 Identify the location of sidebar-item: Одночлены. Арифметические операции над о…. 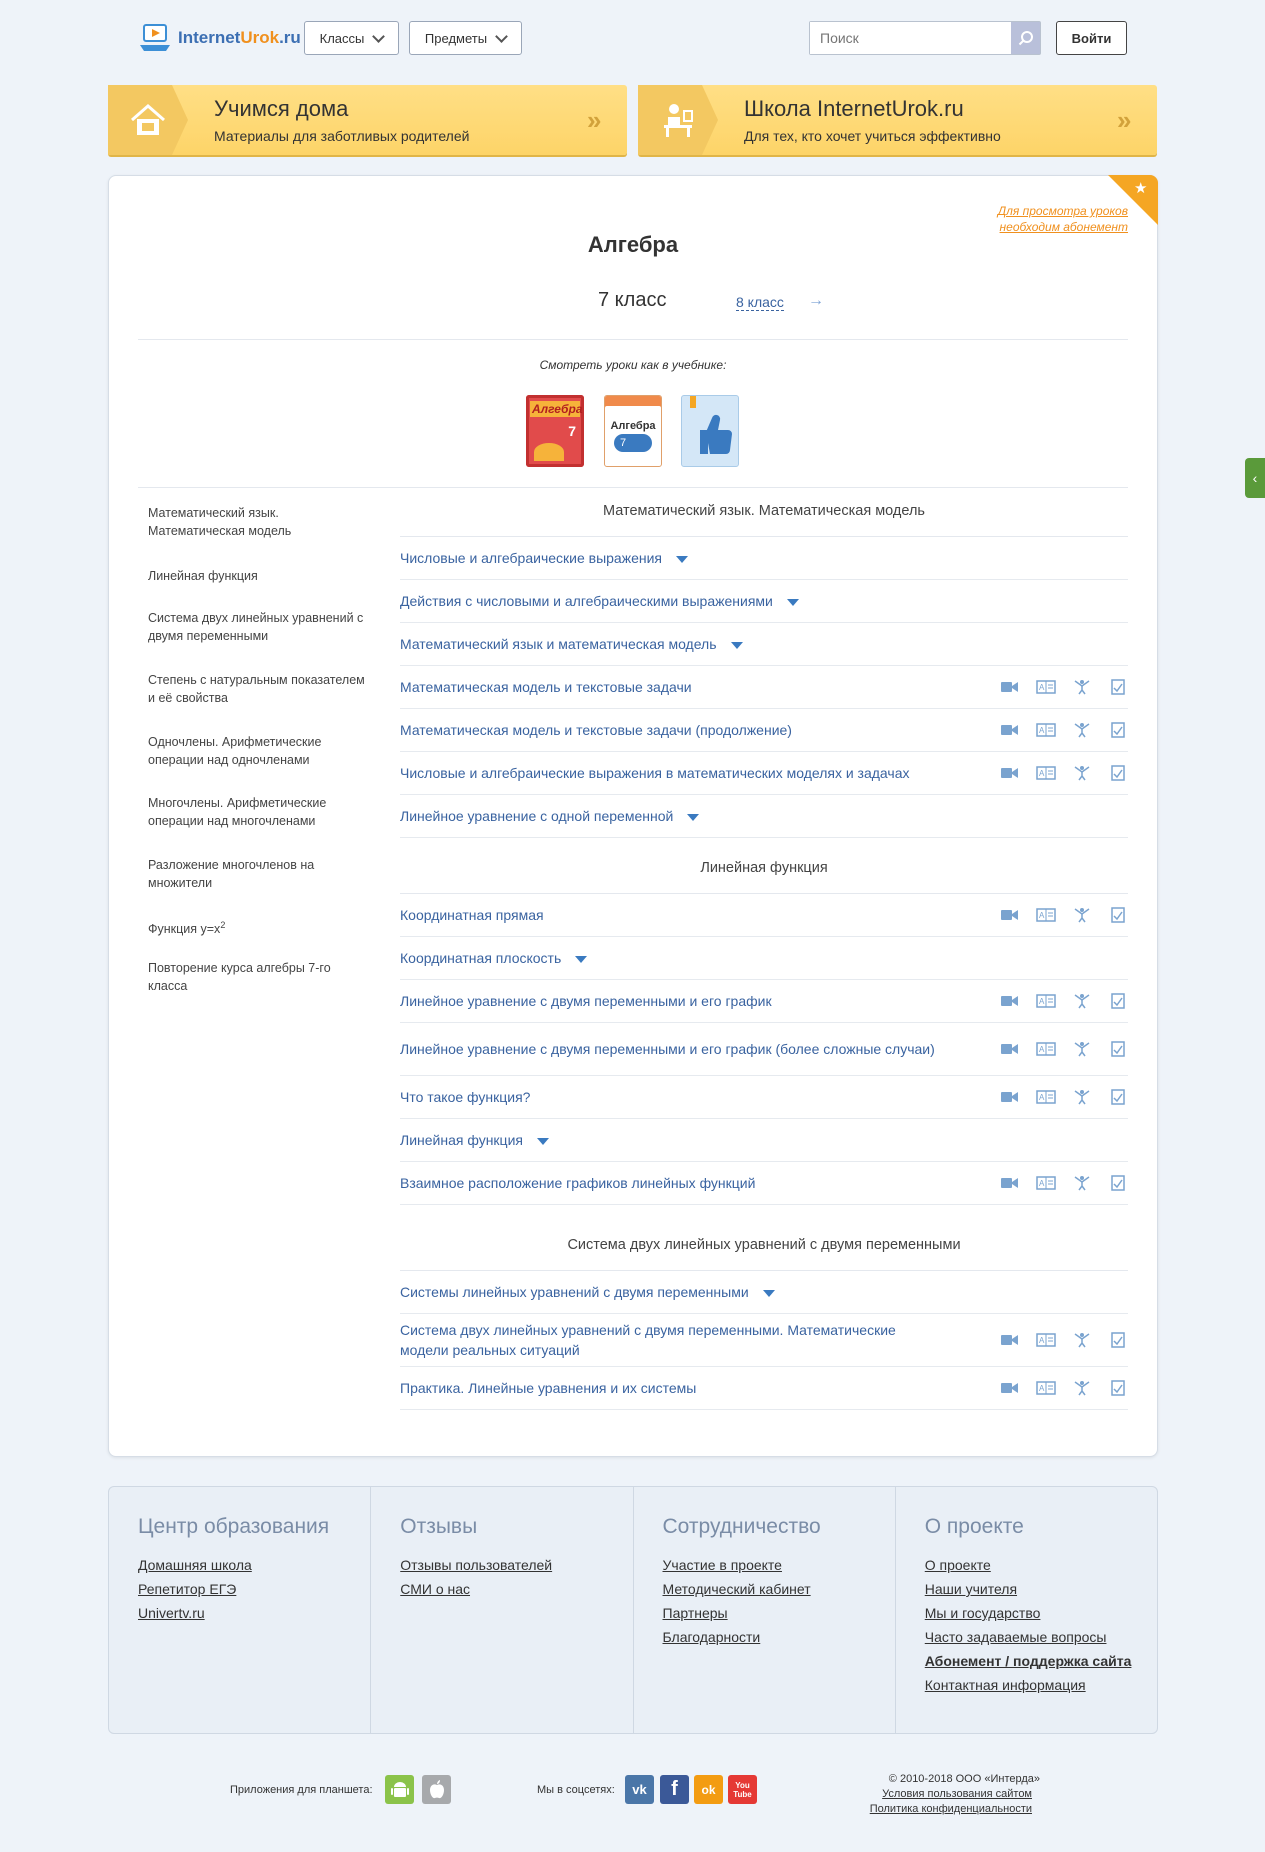
(258, 751).